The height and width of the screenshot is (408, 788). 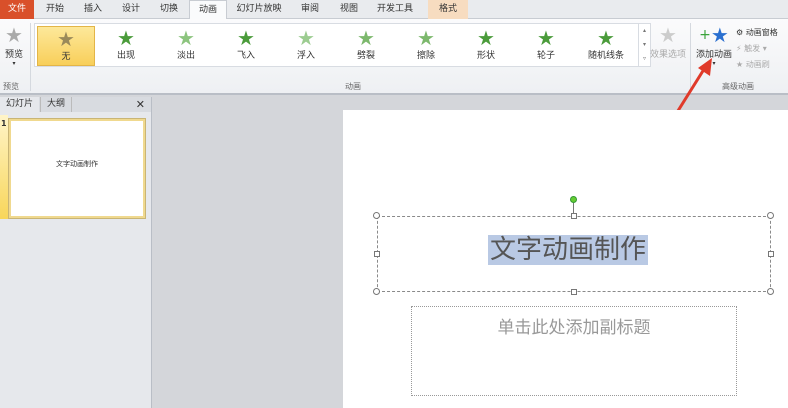 What do you see at coordinates (4, 167) in the screenshot?
I see `slide-selection-indicator` at bounding box center [4, 167].